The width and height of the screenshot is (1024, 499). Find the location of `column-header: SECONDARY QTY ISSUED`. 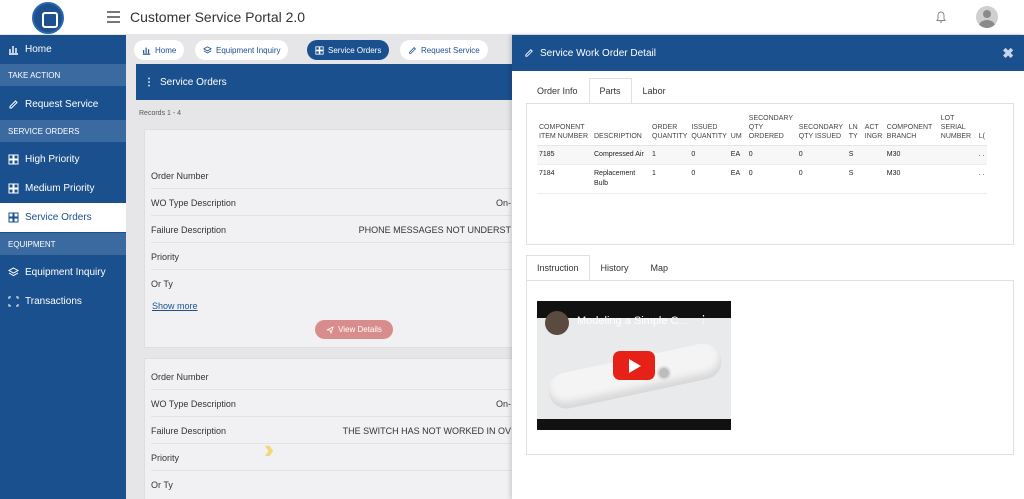

column-header: SECONDARY QTY ISSUED is located at coordinates (821, 130).